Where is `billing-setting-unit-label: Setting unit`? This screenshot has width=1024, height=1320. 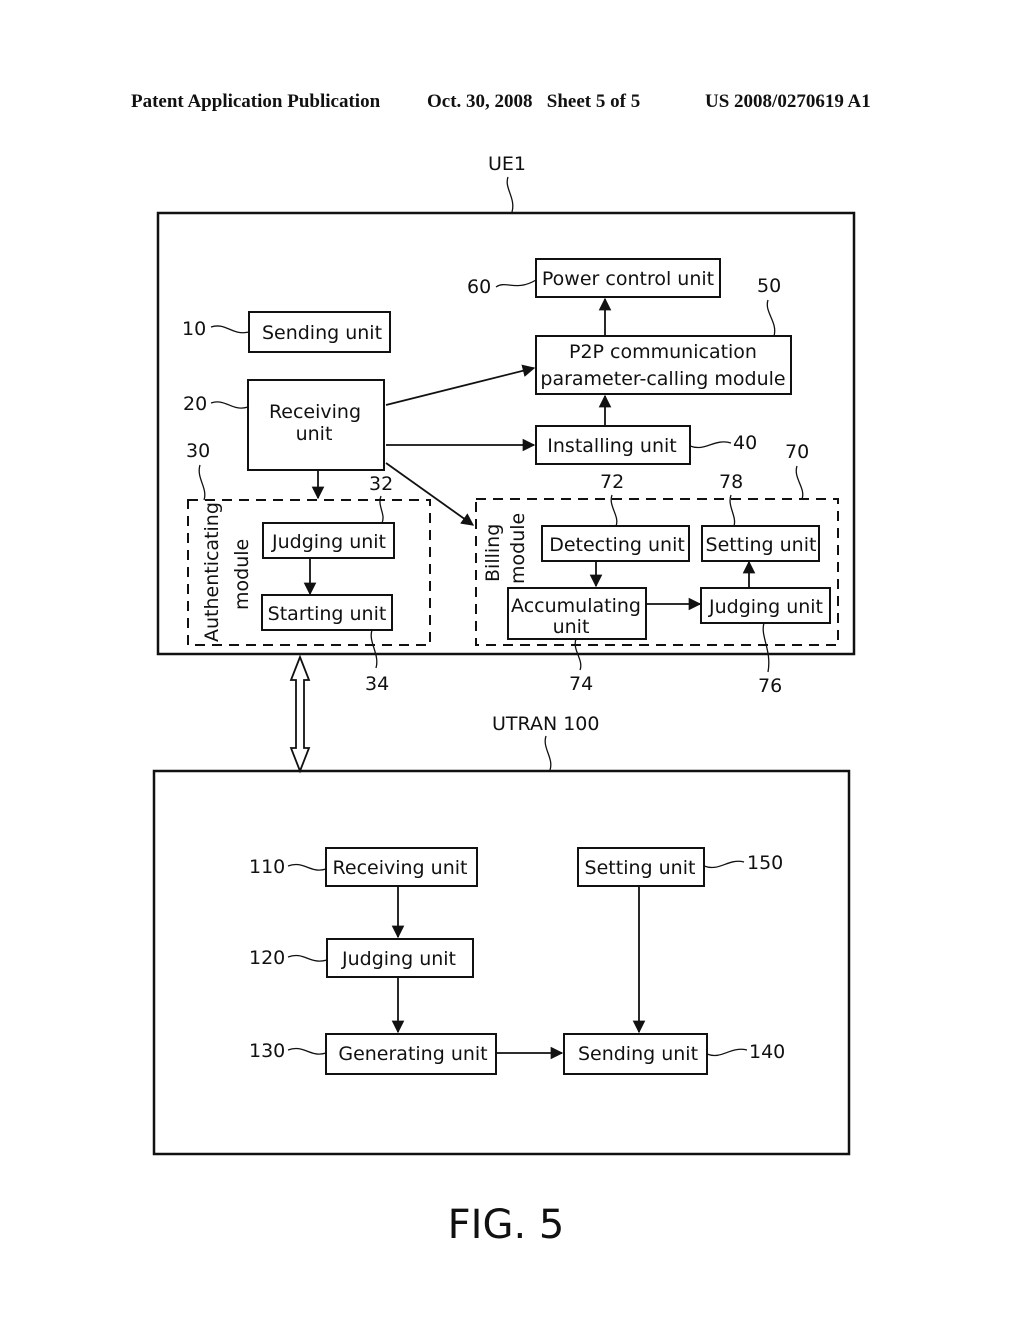 billing-setting-unit-label: Setting unit is located at coordinates (761, 545).